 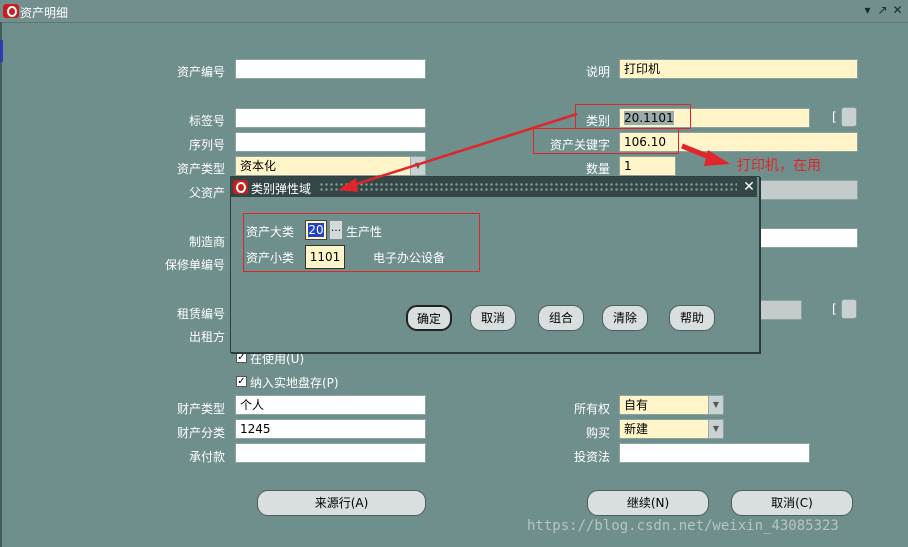 What do you see at coordinates (779, 166) in the screenshot?
I see `annotation-note: 打印机，在用` at bounding box center [779, 166].